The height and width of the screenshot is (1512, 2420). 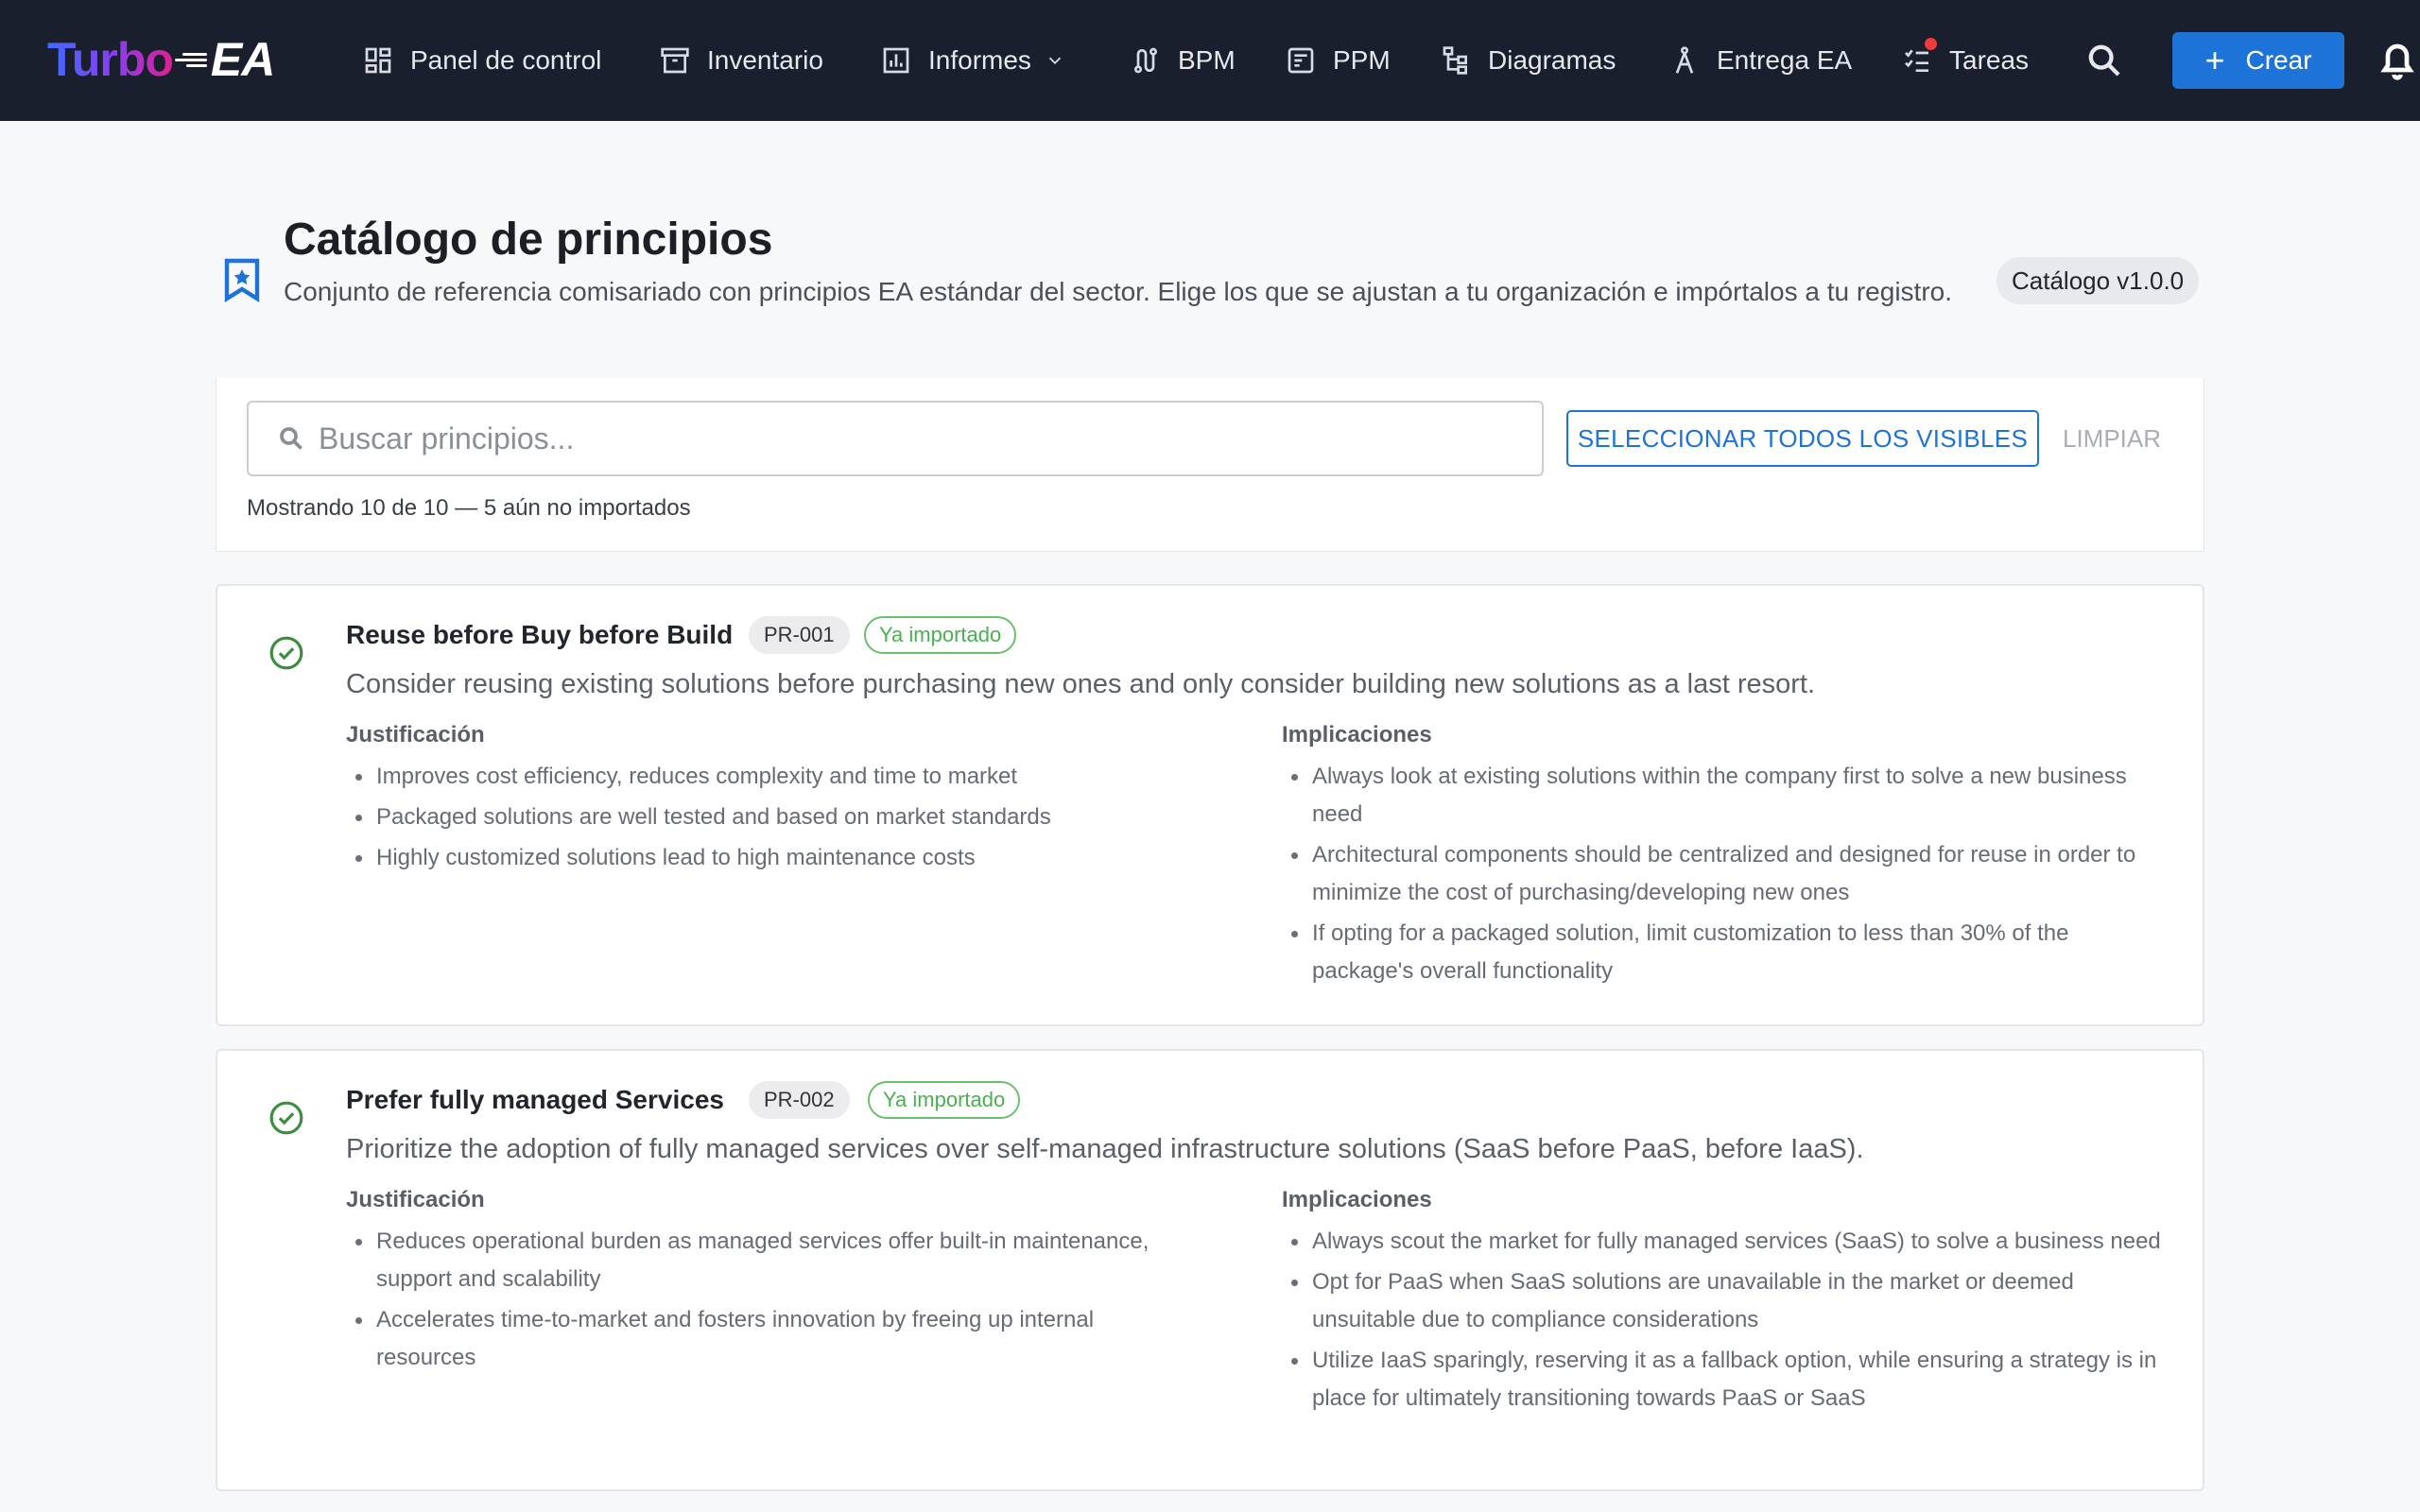 I want to click on principle-search-box, so click(x=895, y=438).